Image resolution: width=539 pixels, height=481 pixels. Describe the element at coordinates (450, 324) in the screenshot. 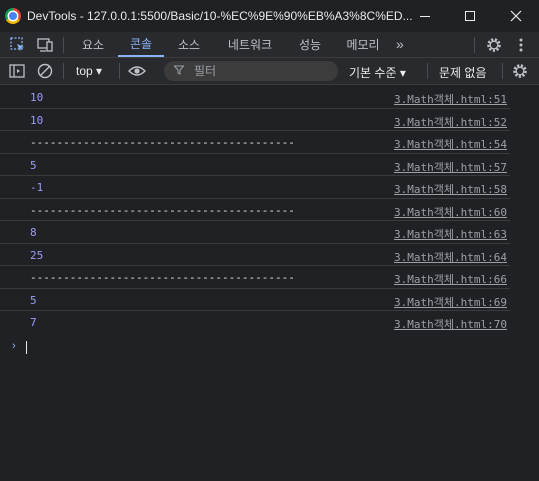

I see `source-link: 3.Math객체.html:70` at that location.